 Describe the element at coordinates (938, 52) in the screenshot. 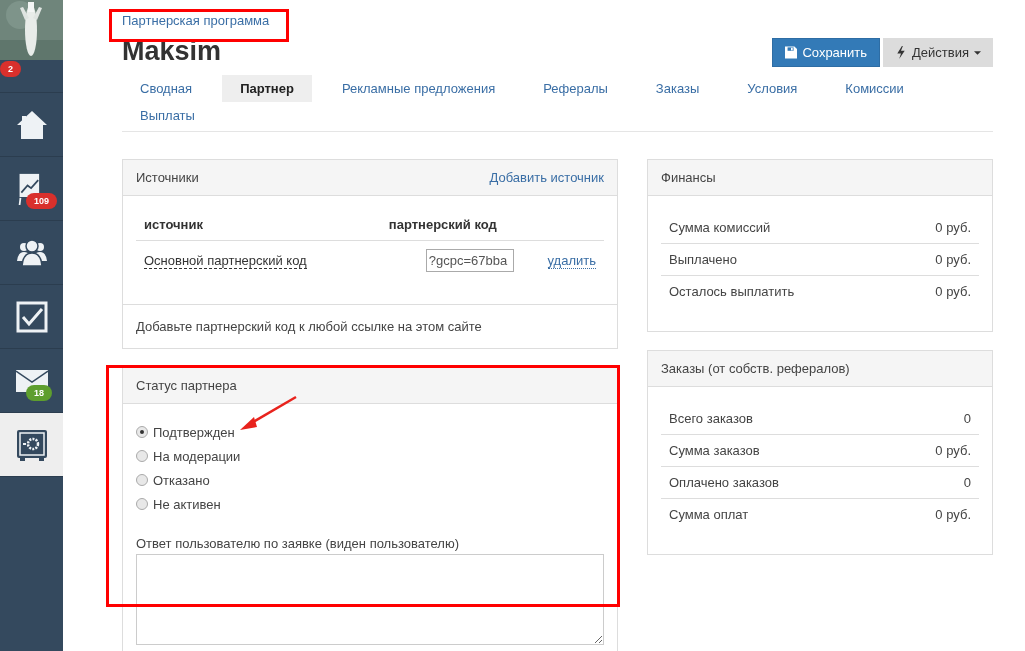

I see `actions-button: Действия` at that location.